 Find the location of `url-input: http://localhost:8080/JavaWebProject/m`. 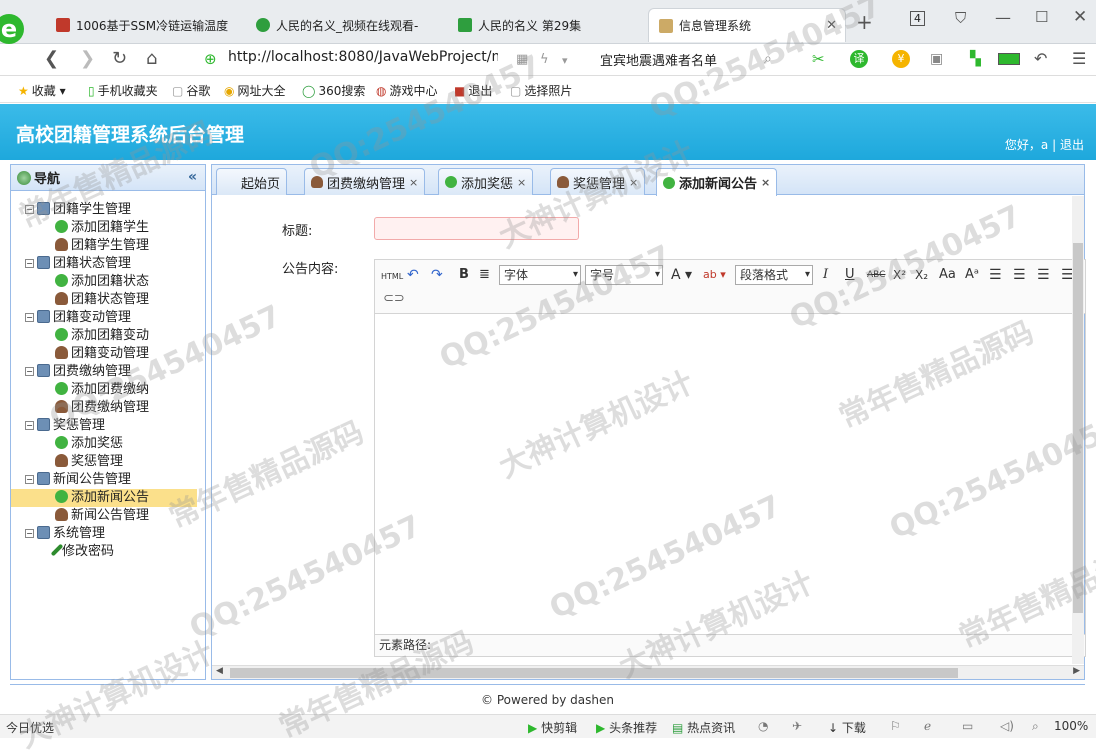

url-input: http://localhost:8080/JavaWebProject/m is located at coordinates (363, 57).